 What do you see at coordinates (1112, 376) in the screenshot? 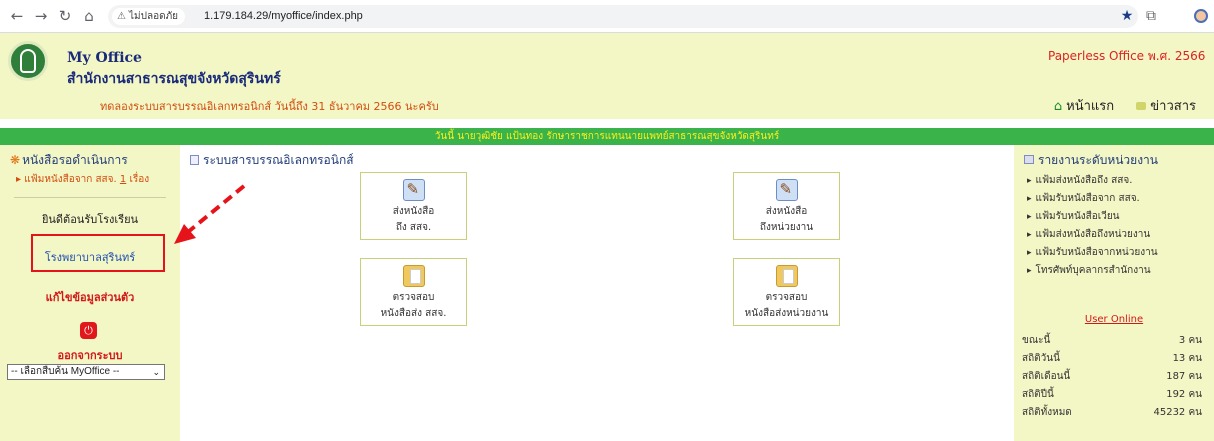
I see `stat-row: สถิติเดือนนี้ 187 คน` at bounding box center [1112, 376].